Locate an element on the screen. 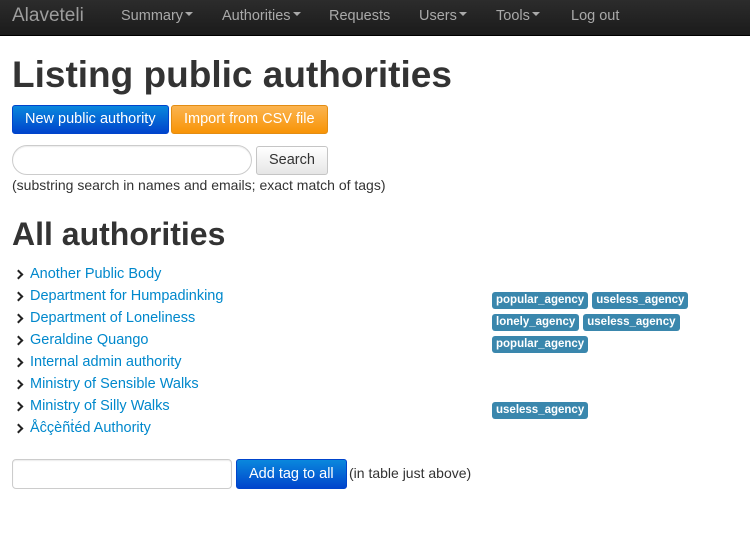 Image resolution: width=750 pixels, height=536 pixels. authority-row: Ministry of Sensible Walks is located at coordinates (372, 386).